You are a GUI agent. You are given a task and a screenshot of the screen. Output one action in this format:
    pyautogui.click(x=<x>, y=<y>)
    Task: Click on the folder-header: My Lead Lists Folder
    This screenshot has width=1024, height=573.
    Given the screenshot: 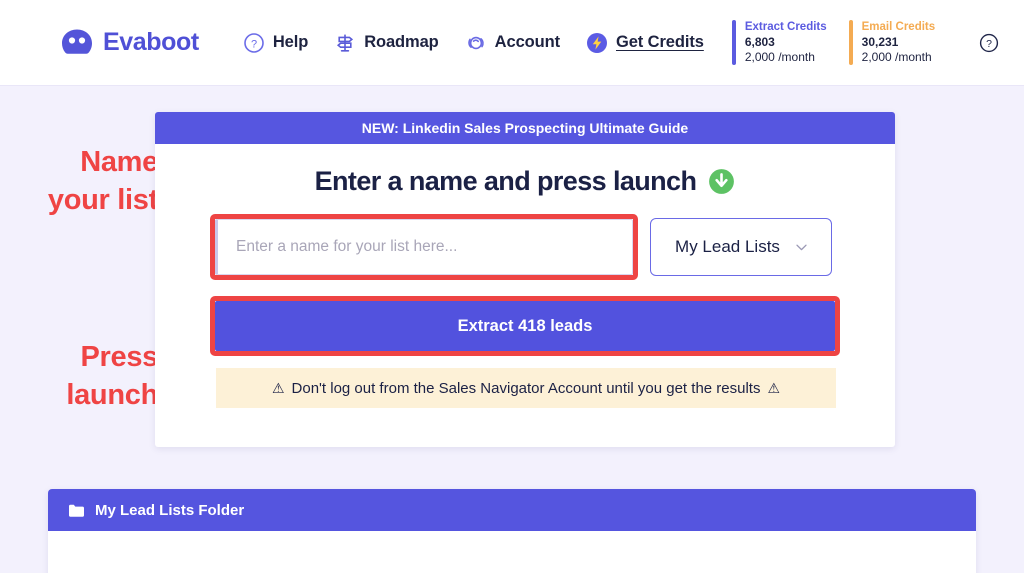 What is the action you would take?
    pyautogui.click(x=512, y=510)
    